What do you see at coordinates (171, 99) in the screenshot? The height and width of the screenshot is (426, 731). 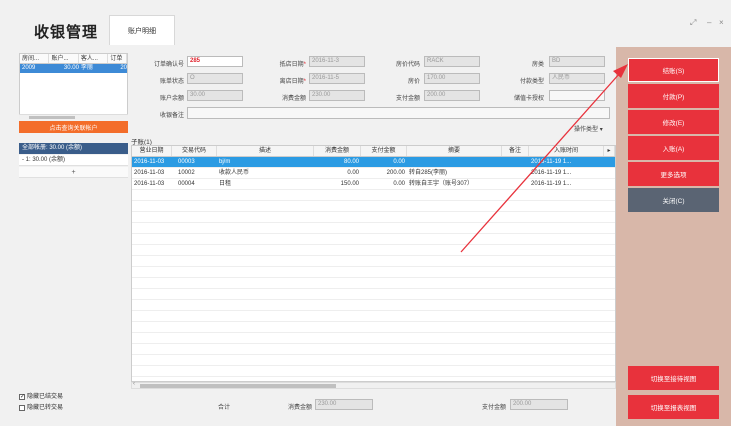 I see `balance-label: 账户余额` at bounding box center [171, 99].